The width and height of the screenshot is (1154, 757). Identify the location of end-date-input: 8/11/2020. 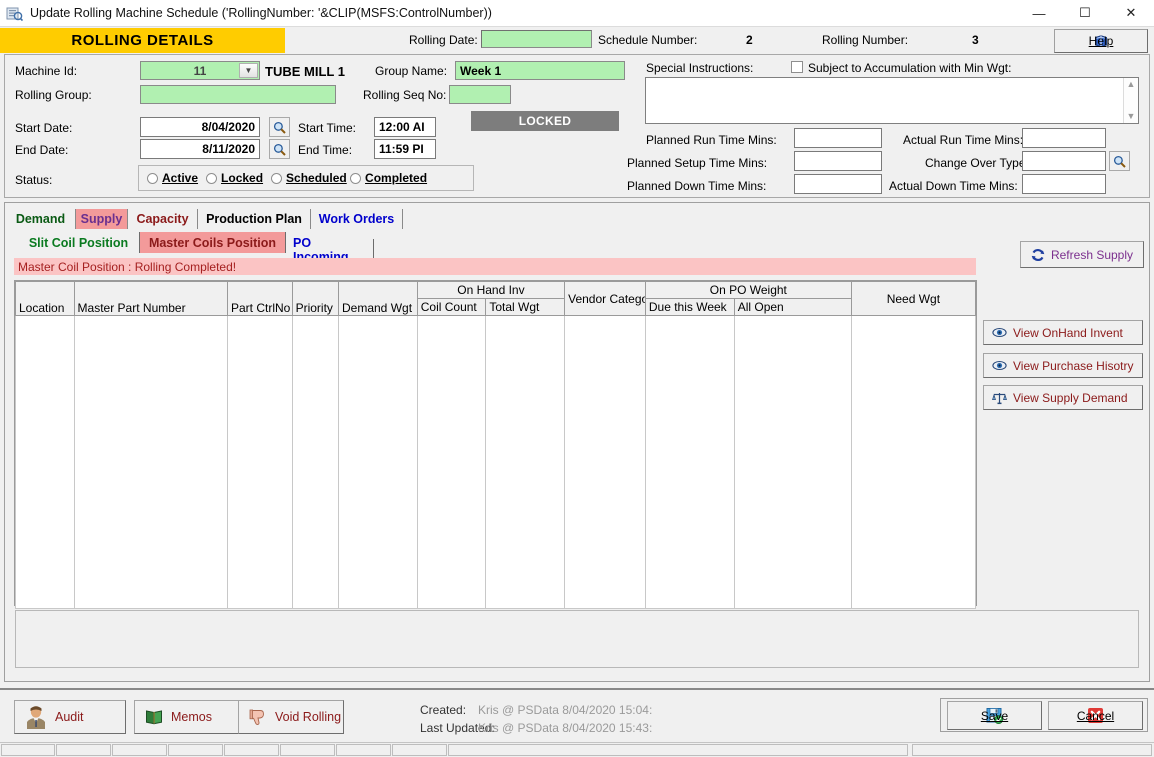
(200, 149).